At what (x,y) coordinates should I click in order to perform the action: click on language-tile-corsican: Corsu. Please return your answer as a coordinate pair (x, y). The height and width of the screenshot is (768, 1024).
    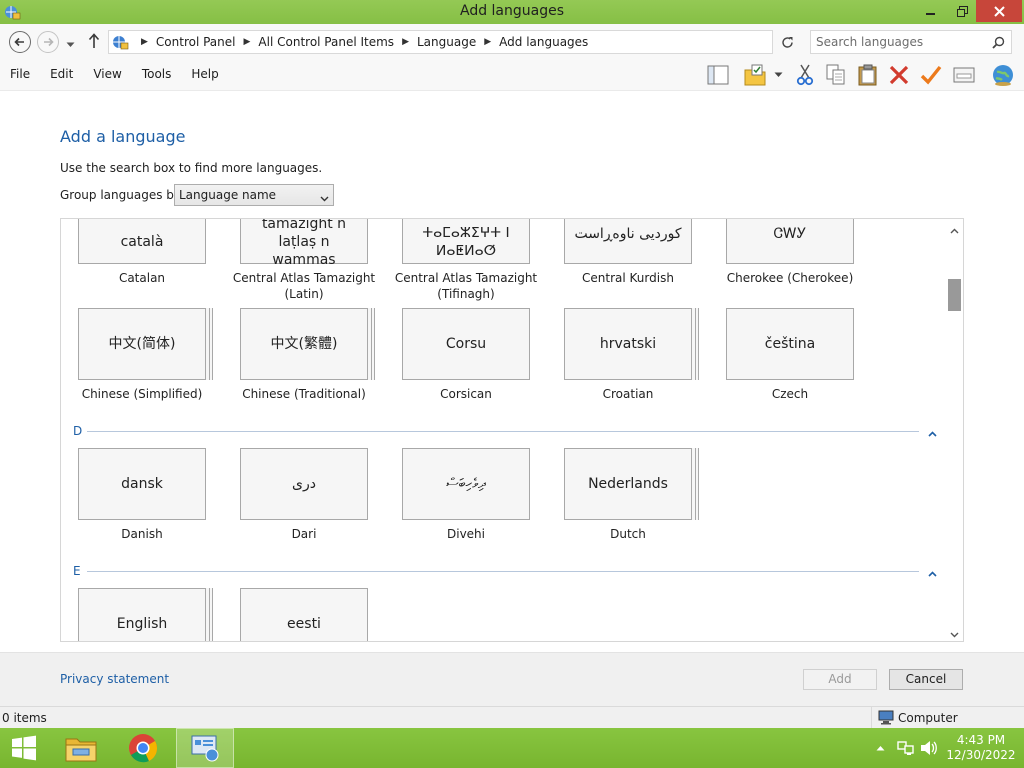
    Looking at the image, I should click on (466, 344).